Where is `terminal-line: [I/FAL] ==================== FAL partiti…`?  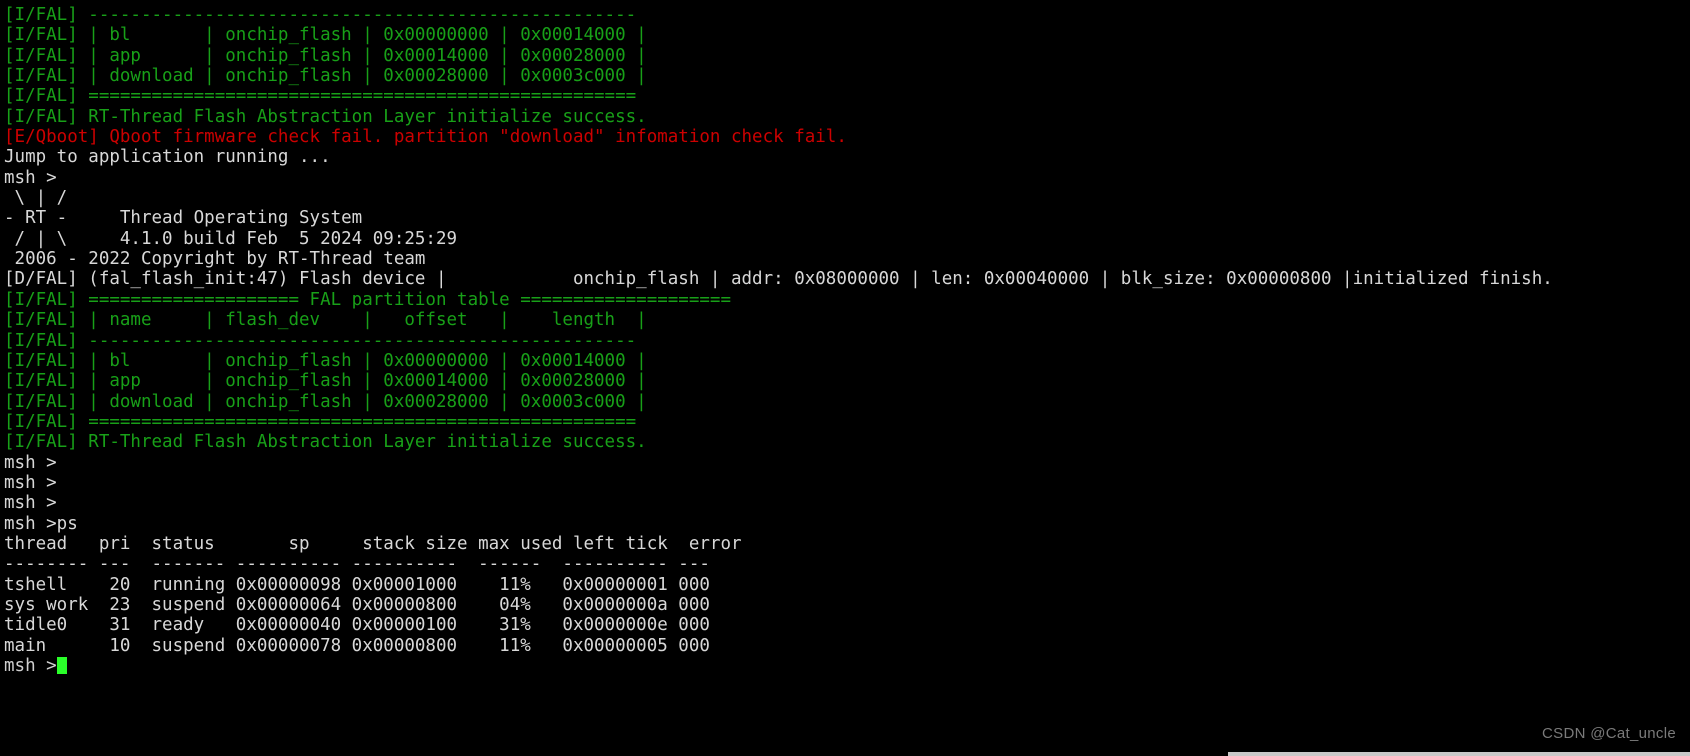 terminal-line: [I/FAL] ==================== FAL partiti… is located at coordinates (367, 299).